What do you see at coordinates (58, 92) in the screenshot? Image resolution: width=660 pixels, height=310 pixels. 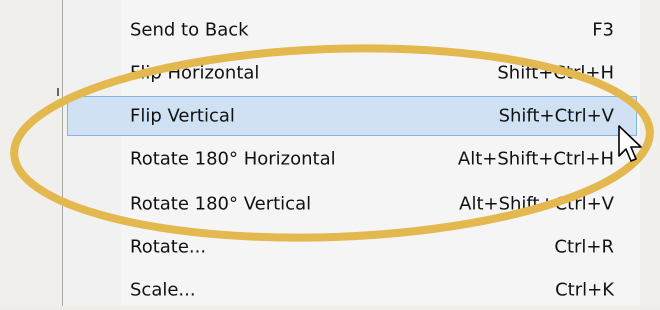 I see `edge-tick-icon` at bounding box center [58, 92].